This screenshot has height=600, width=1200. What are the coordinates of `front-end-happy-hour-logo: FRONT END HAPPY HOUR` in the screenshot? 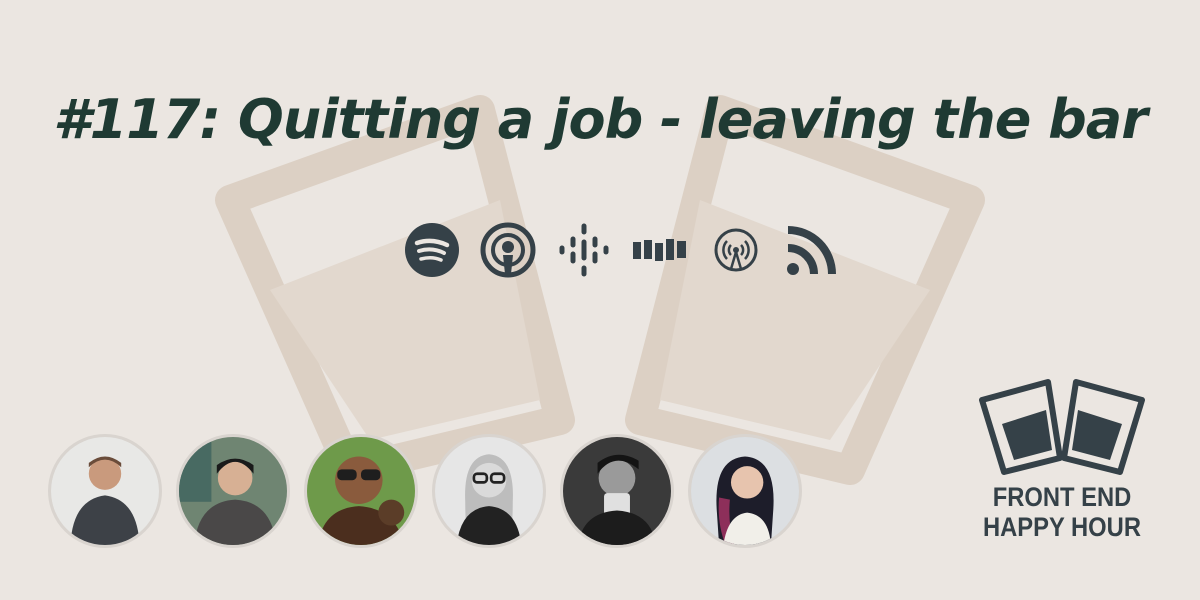 It's located at (1062, 466).